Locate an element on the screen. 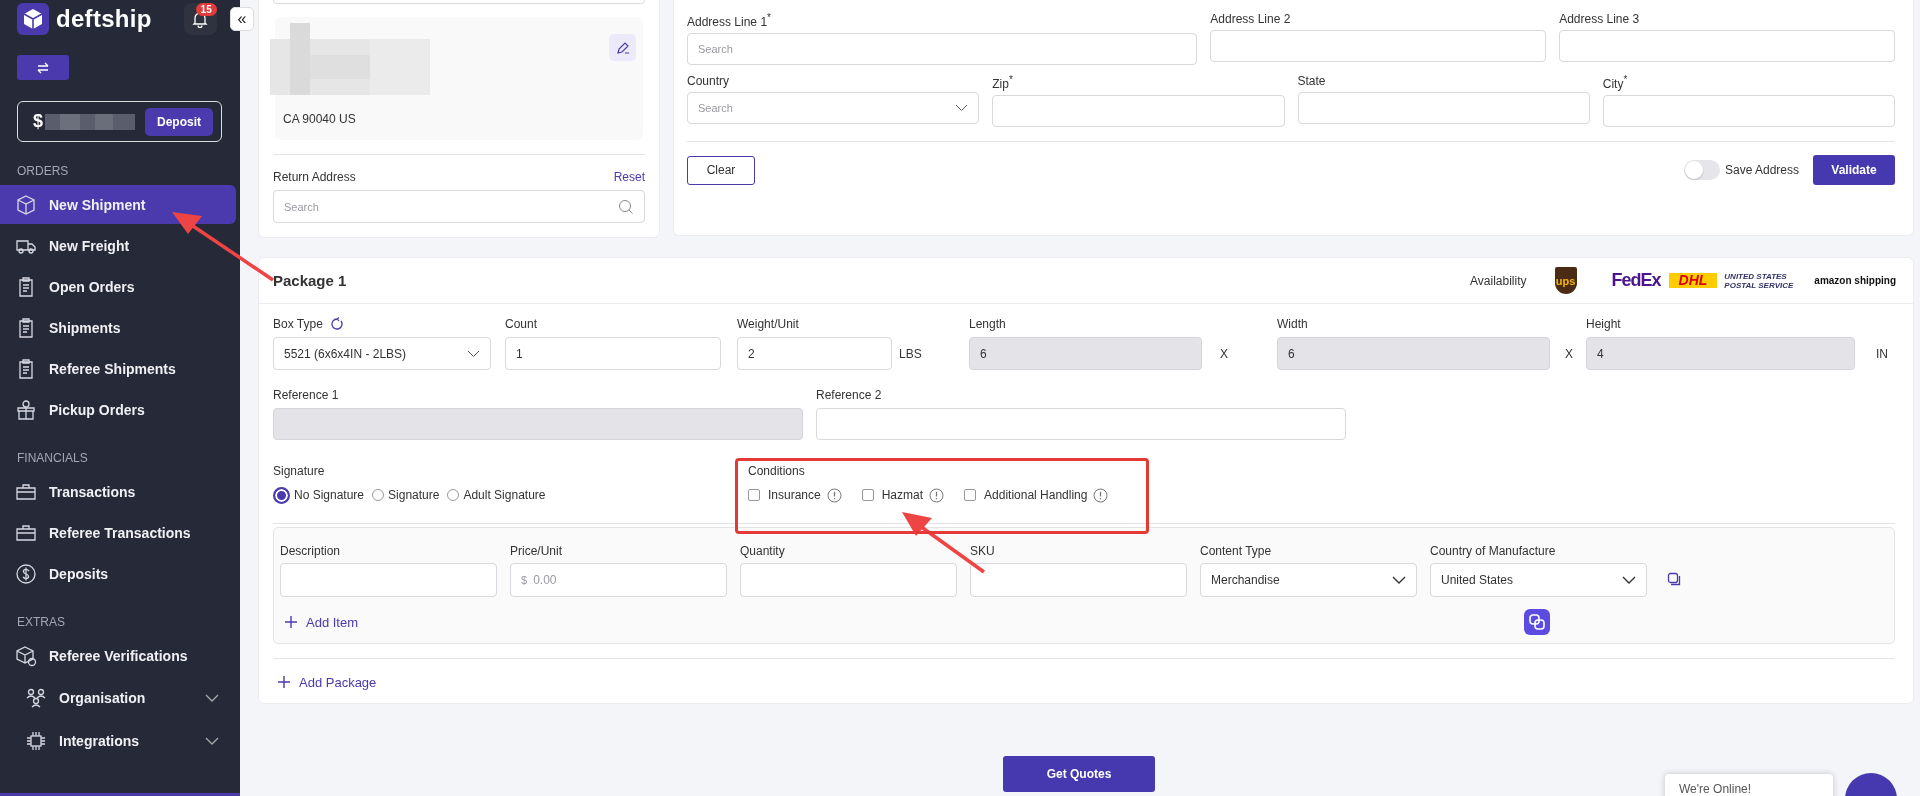  refresh-icon is located at coordinates (336, 324).